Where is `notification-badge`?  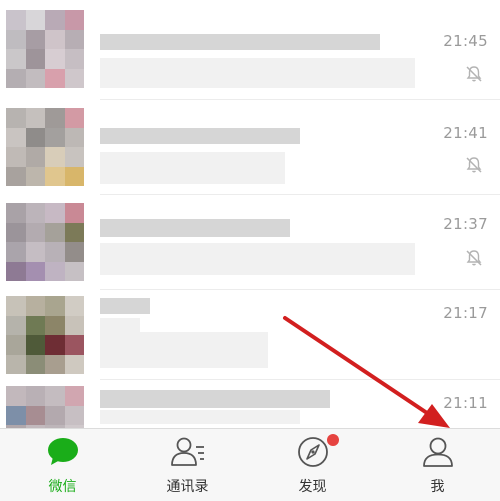 notification-badge is located at coordinates (333, 440).